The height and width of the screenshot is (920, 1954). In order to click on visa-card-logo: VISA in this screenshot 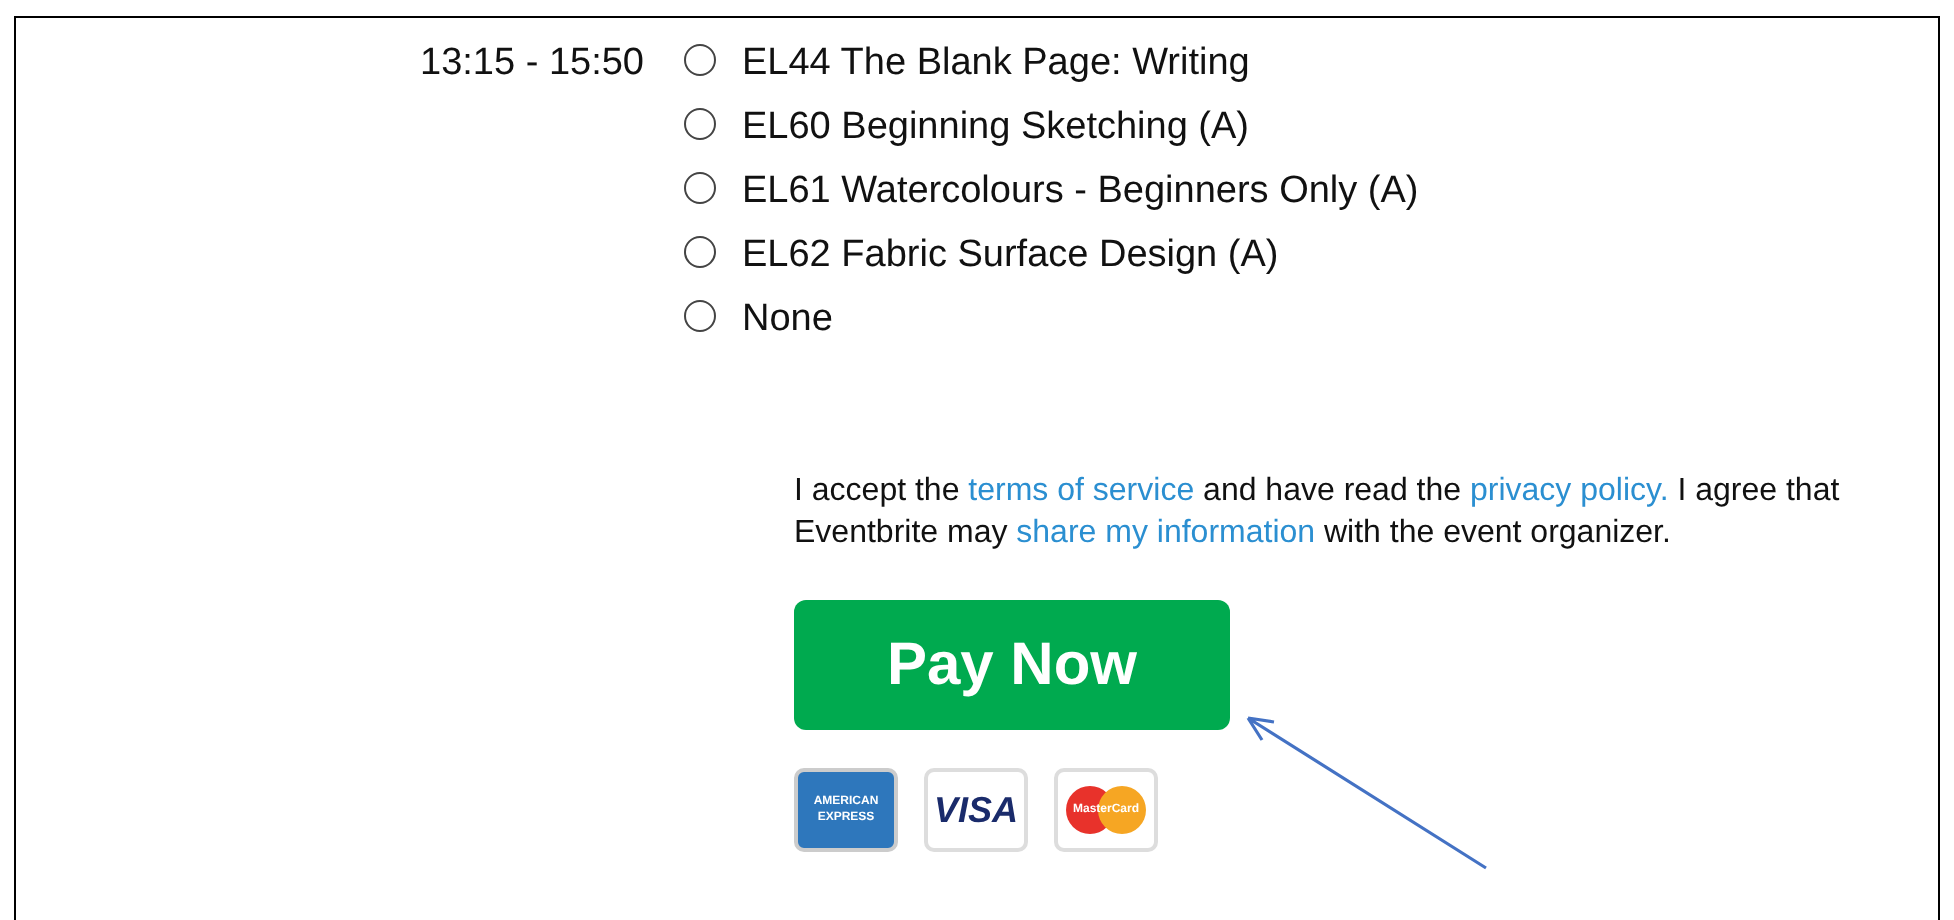, I will do `click(976, 810)`.